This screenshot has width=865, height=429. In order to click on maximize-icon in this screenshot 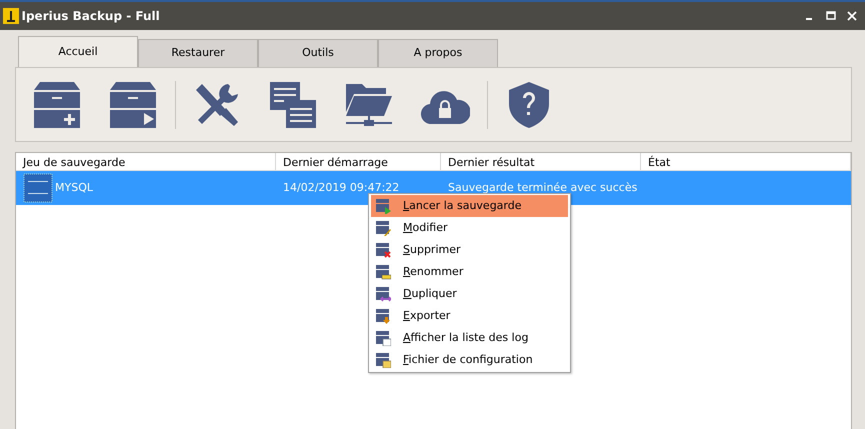, I will do `click(831, 16)`.